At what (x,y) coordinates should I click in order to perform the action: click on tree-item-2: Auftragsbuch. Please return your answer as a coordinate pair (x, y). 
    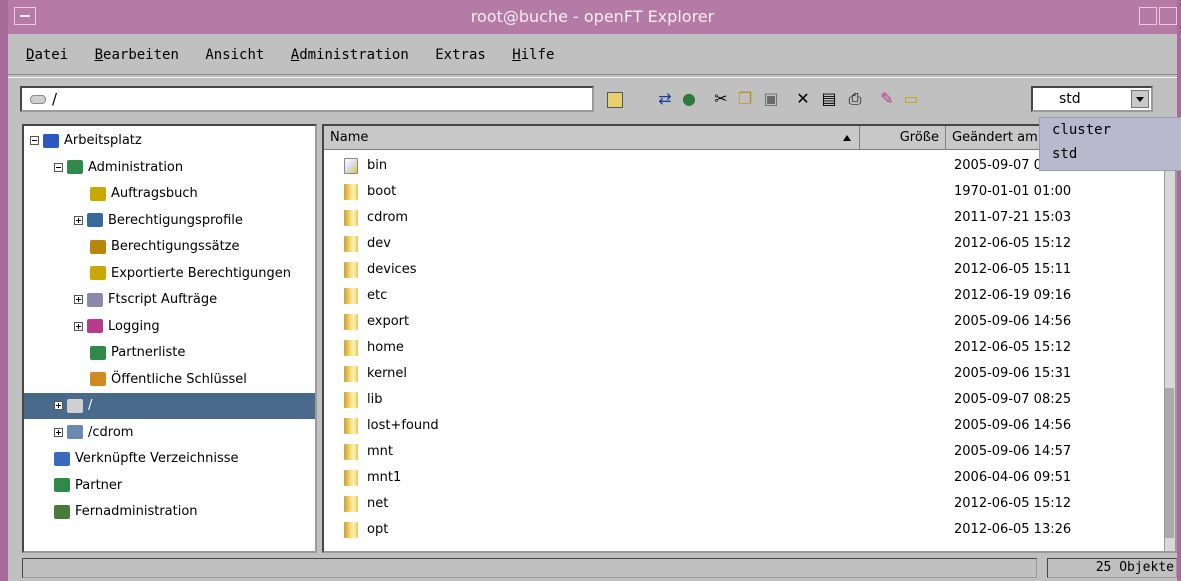
    Looking at the image, I should click on (144, 194).